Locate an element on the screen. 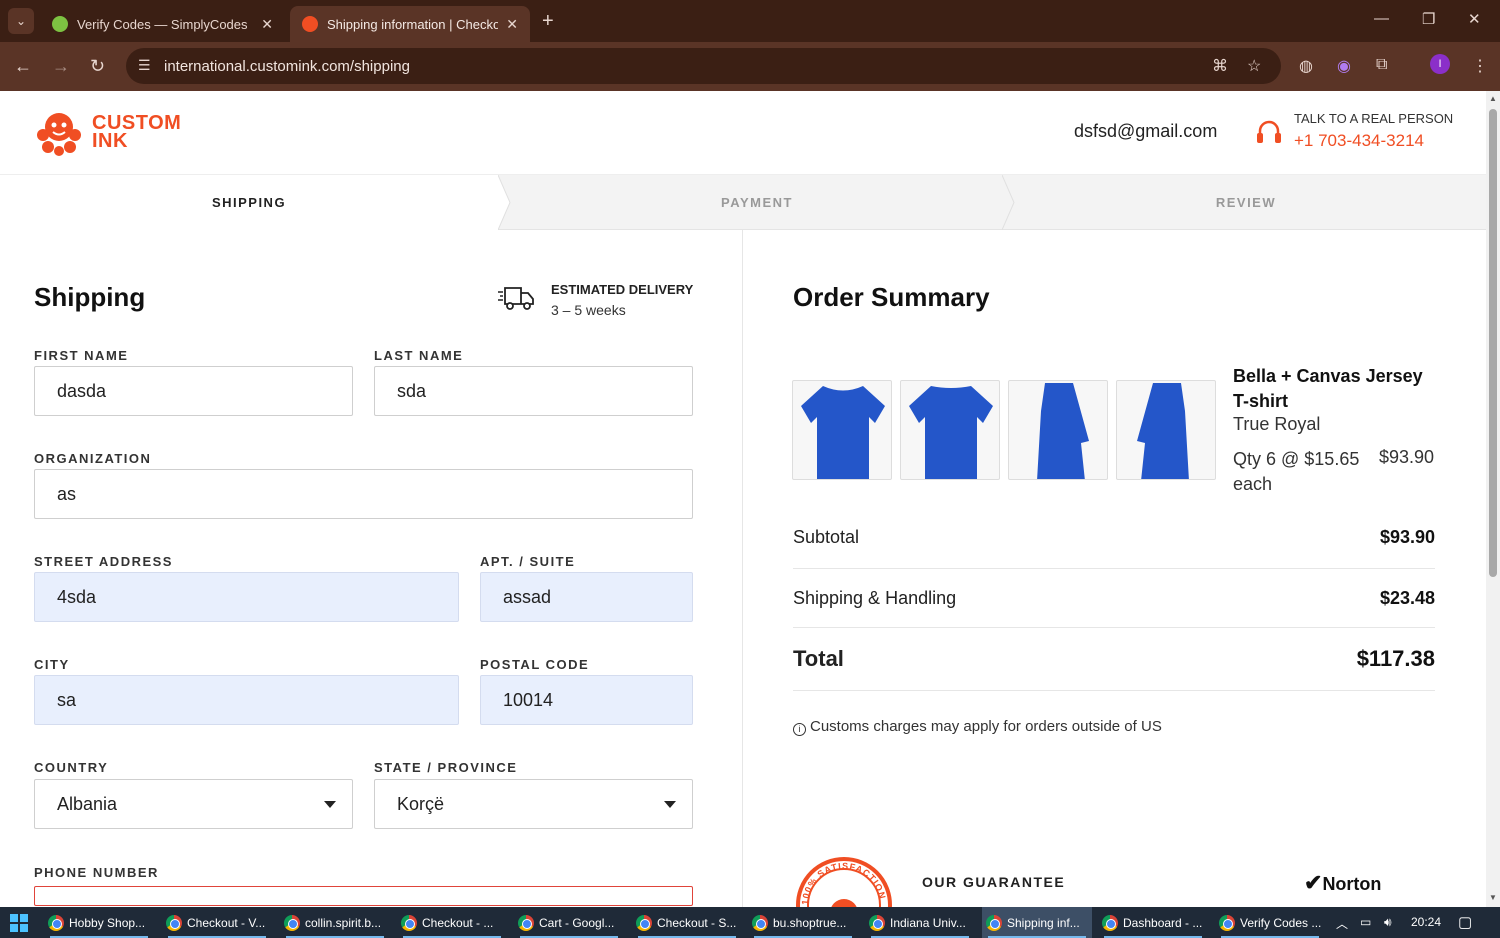 The image size is (1500, 938). scroll-down-icon: ▼ is located at coordinates (1493, 897).